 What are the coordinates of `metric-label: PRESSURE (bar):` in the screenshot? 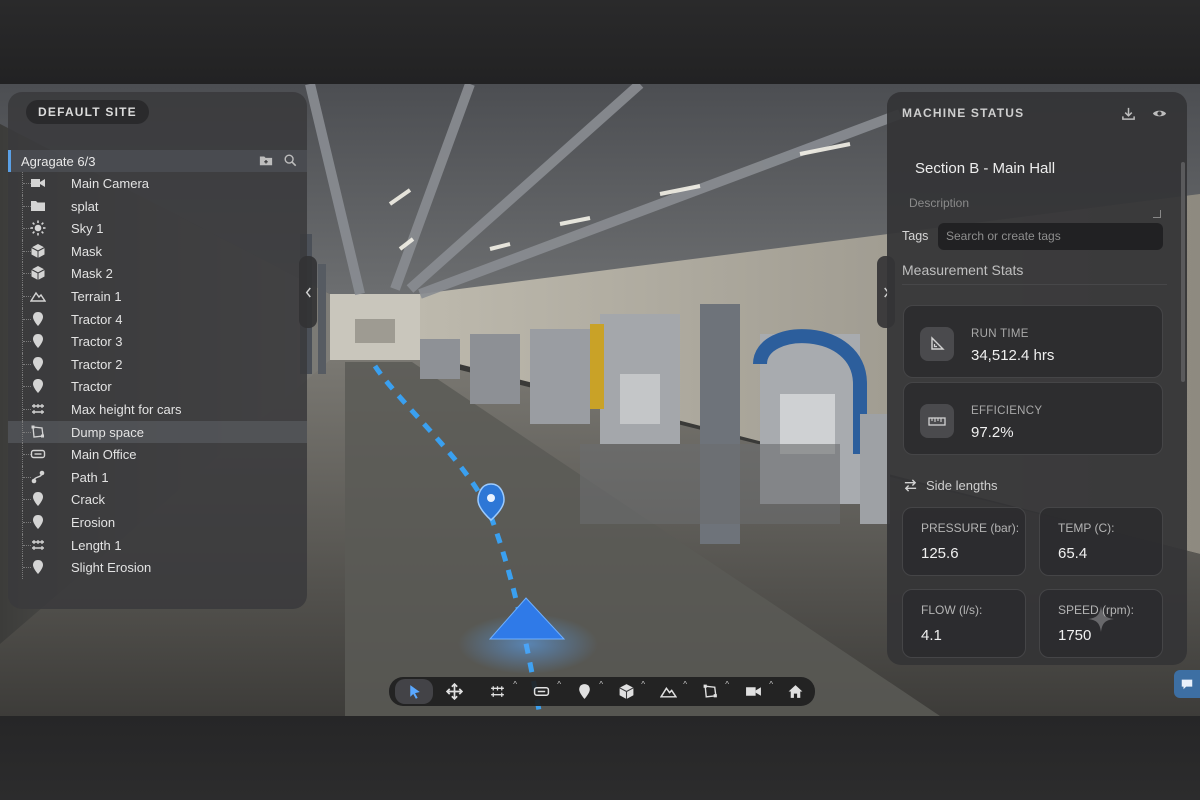 It's located at (970, 528).